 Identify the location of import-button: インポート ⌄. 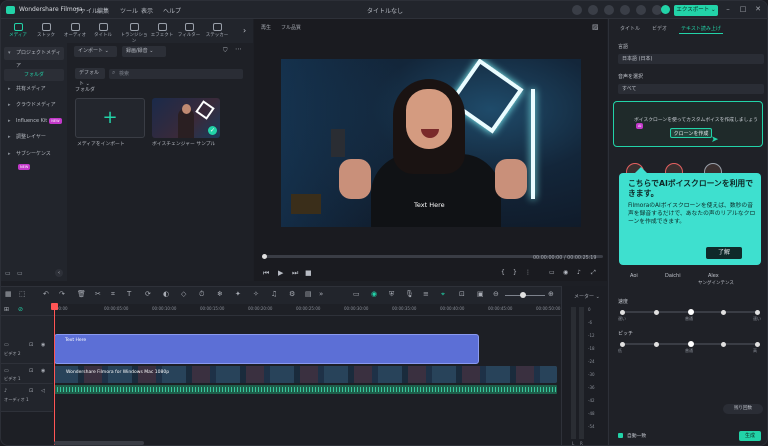
(95, 51).